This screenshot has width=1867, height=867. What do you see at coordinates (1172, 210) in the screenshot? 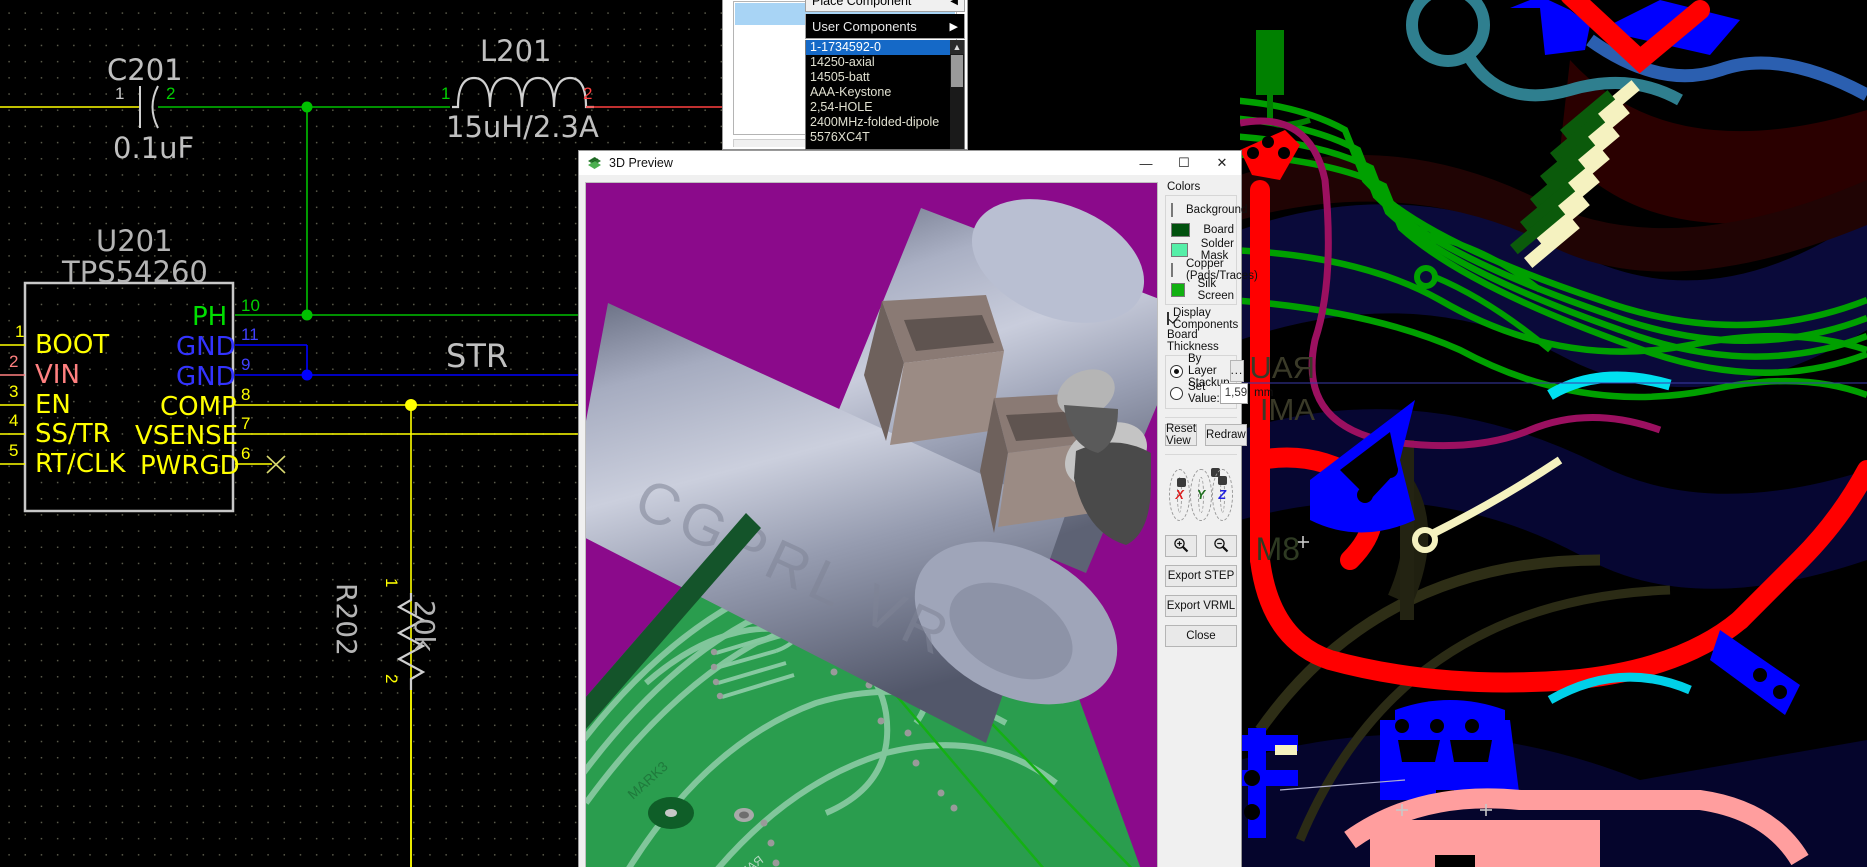
I see `color-swatch-background` at bounding box center [1172, 210].